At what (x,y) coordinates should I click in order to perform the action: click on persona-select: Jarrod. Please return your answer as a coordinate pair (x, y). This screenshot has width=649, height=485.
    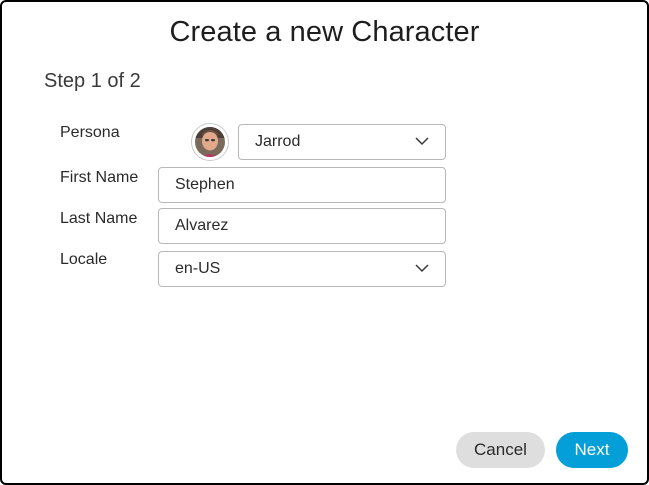
    Looking at the image, I should click on (342, 142).